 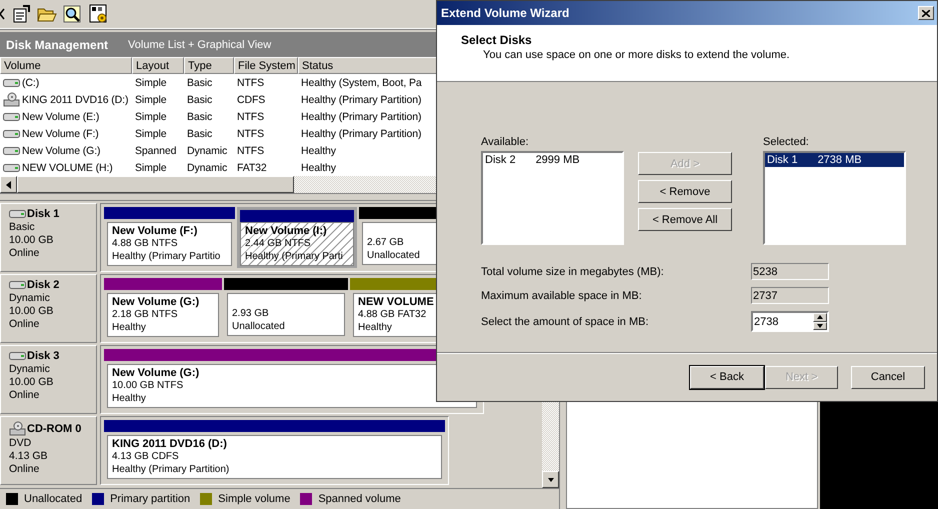 I want to click on properties-icon, so click(x=21, y=14).